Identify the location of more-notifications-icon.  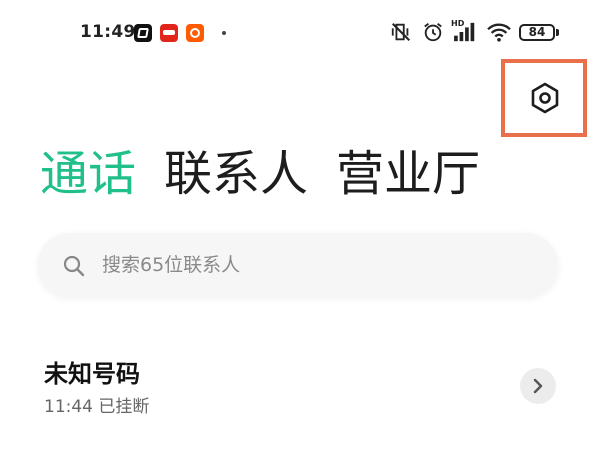
(224, 33).